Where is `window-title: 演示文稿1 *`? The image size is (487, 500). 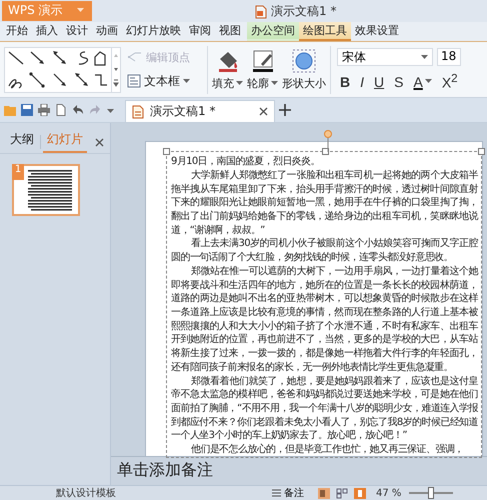 window-title: 演示文稿1 * is located at coordinates (303, 11).